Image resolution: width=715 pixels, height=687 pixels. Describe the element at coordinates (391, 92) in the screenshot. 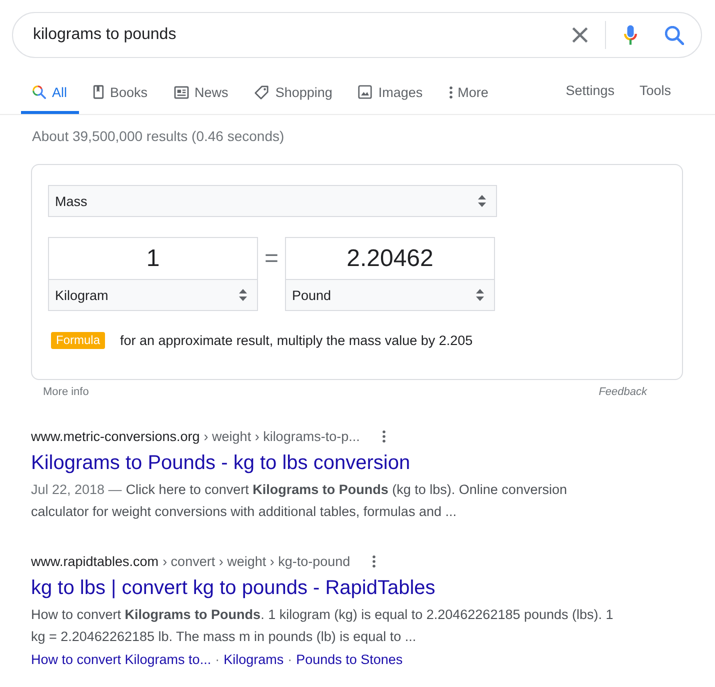

I see `tab: Images` at that location.